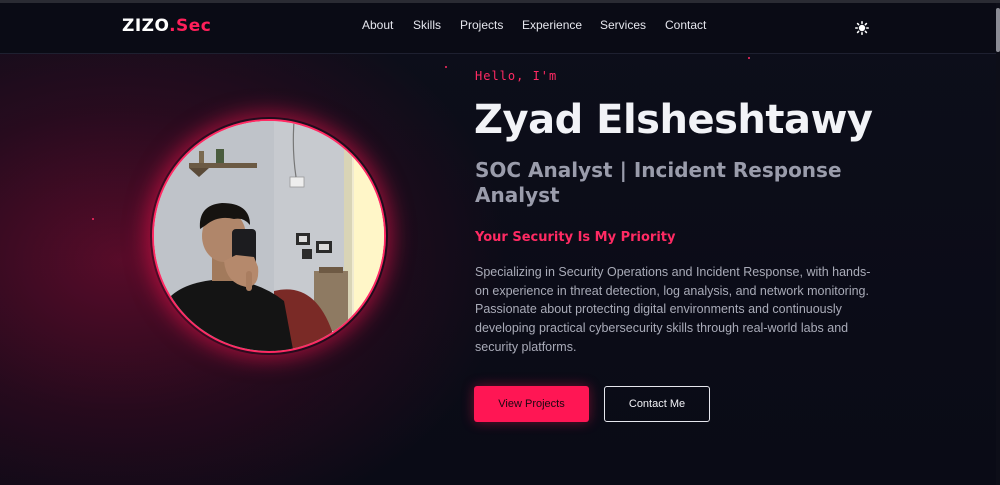 Image resolution: width=1000 pixels, height=485 pixels. What do you see at coordinates (998, 244) in the screenshot?
I see `scrollbar-track` at bounding box center [998, 244].